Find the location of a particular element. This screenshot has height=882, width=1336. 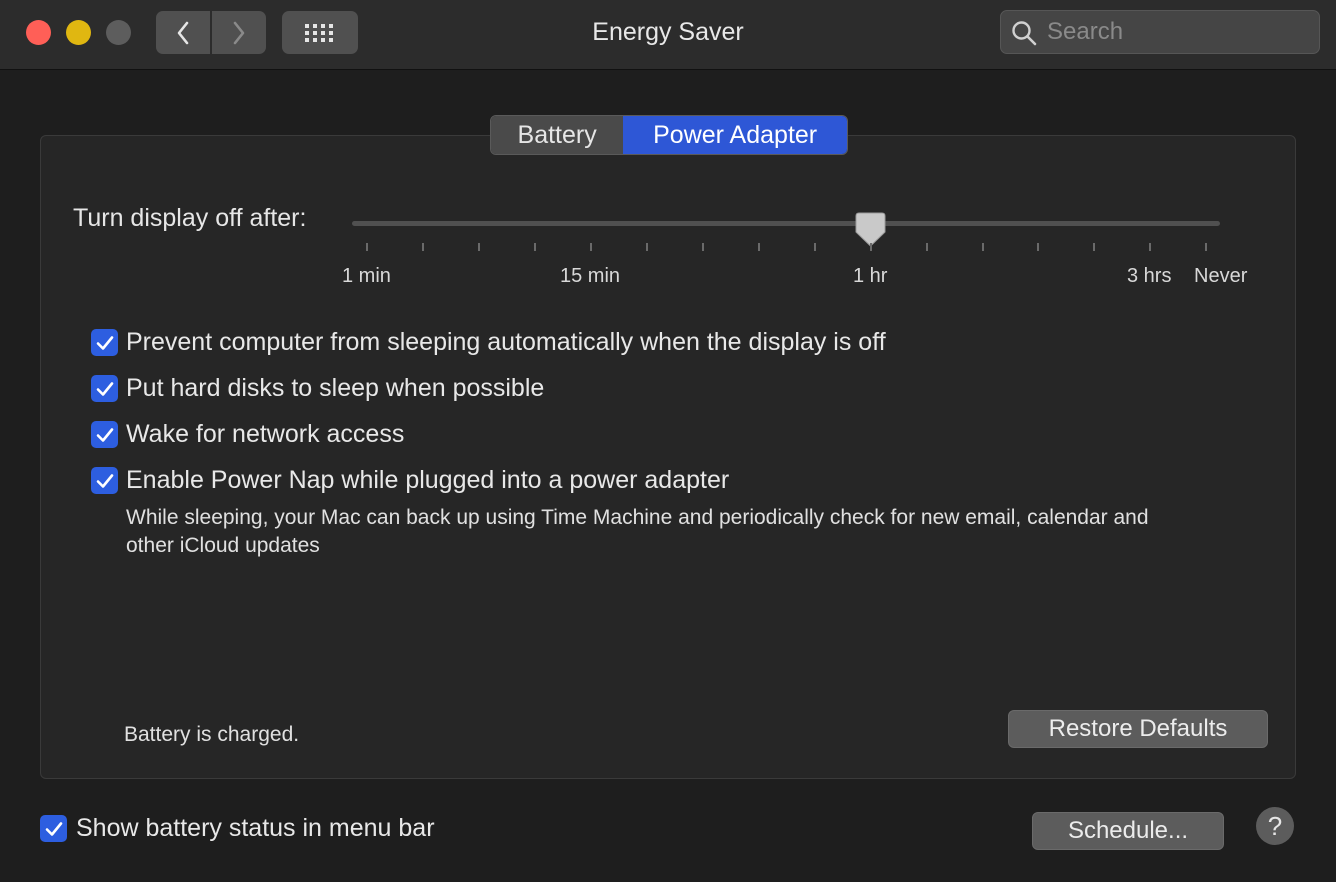

restore-defaults-button: Restore Defaults is located at coordinates (1138, 729).